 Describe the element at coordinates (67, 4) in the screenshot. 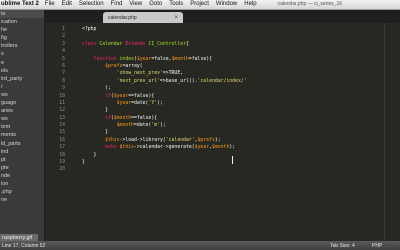

I see `menu-edit: Edit` at that location.